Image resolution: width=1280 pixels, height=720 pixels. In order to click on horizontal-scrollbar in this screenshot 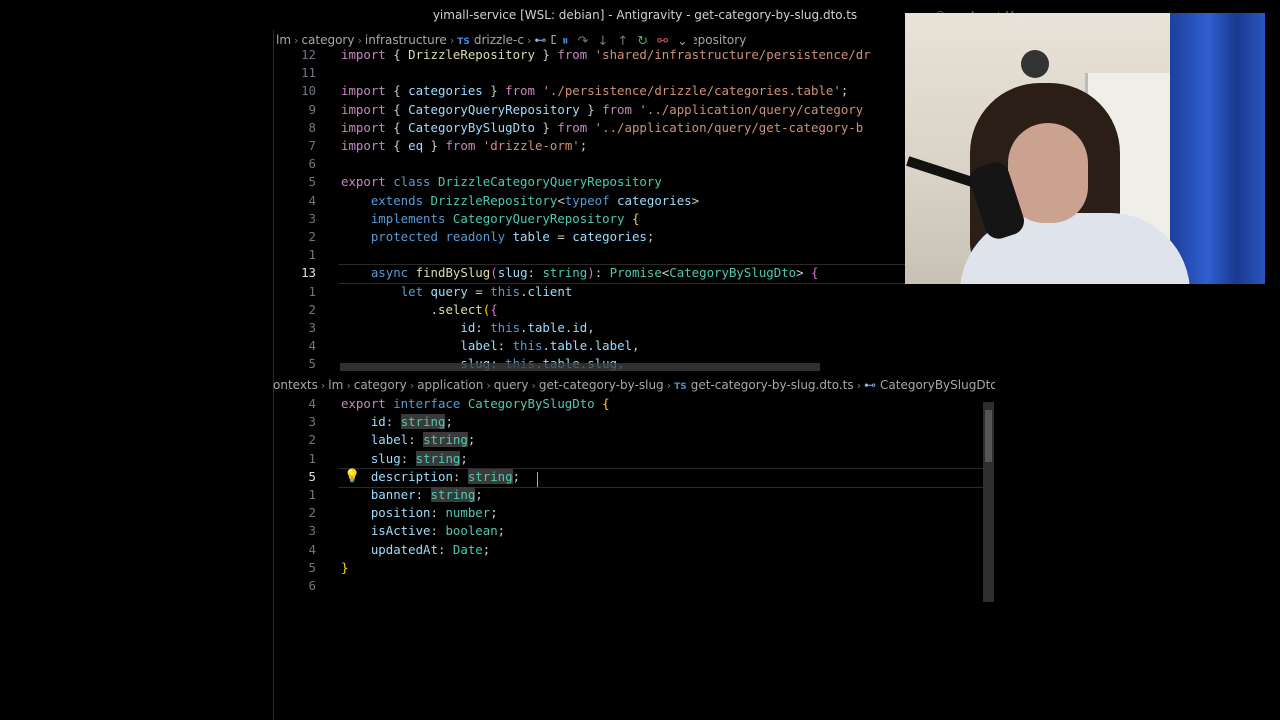, I will do `click(580, 367)`.